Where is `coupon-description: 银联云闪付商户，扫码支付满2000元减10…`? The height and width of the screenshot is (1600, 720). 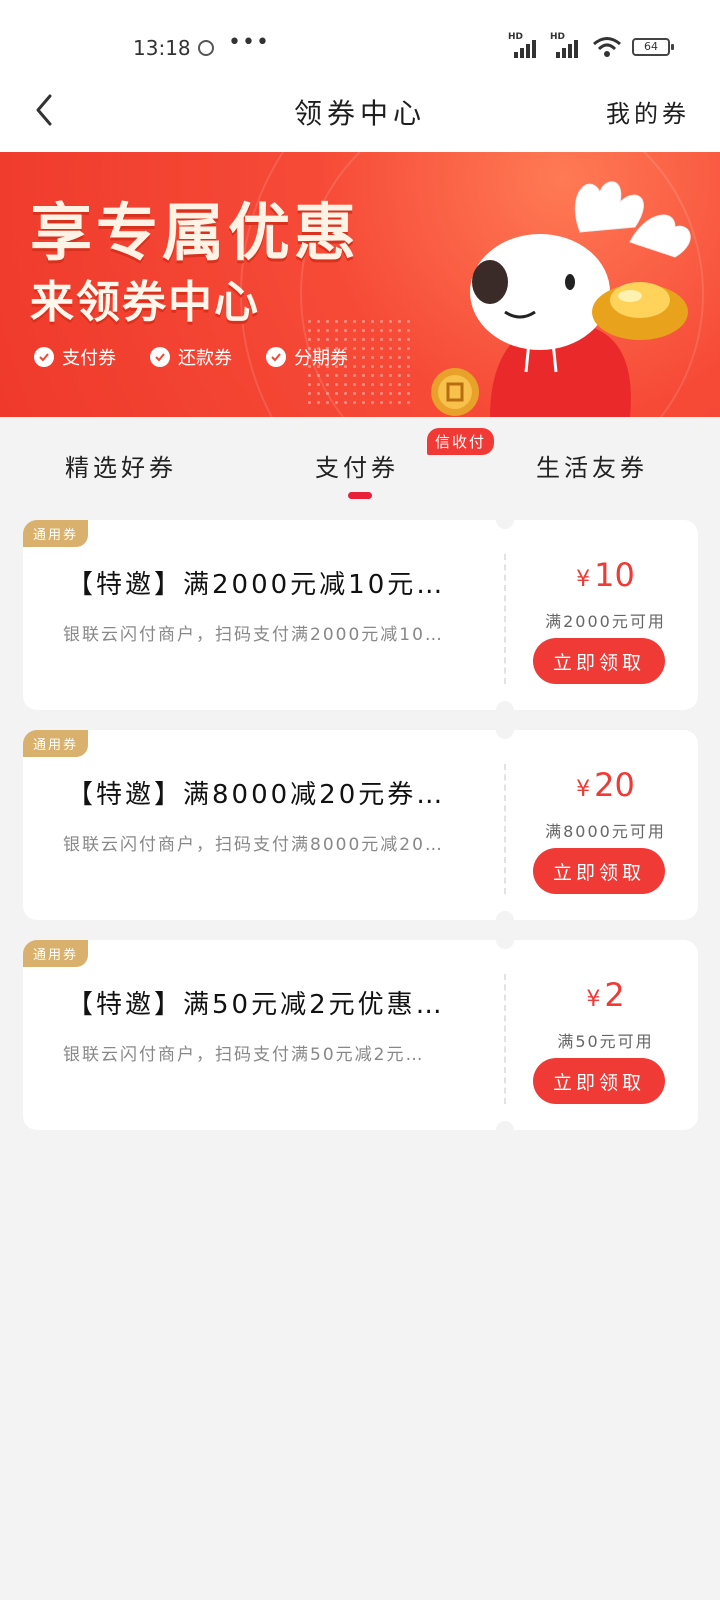 coupon-description: 银联云闪付商户，扫码支付满2000元减10… is located at coordinates (253, 635).